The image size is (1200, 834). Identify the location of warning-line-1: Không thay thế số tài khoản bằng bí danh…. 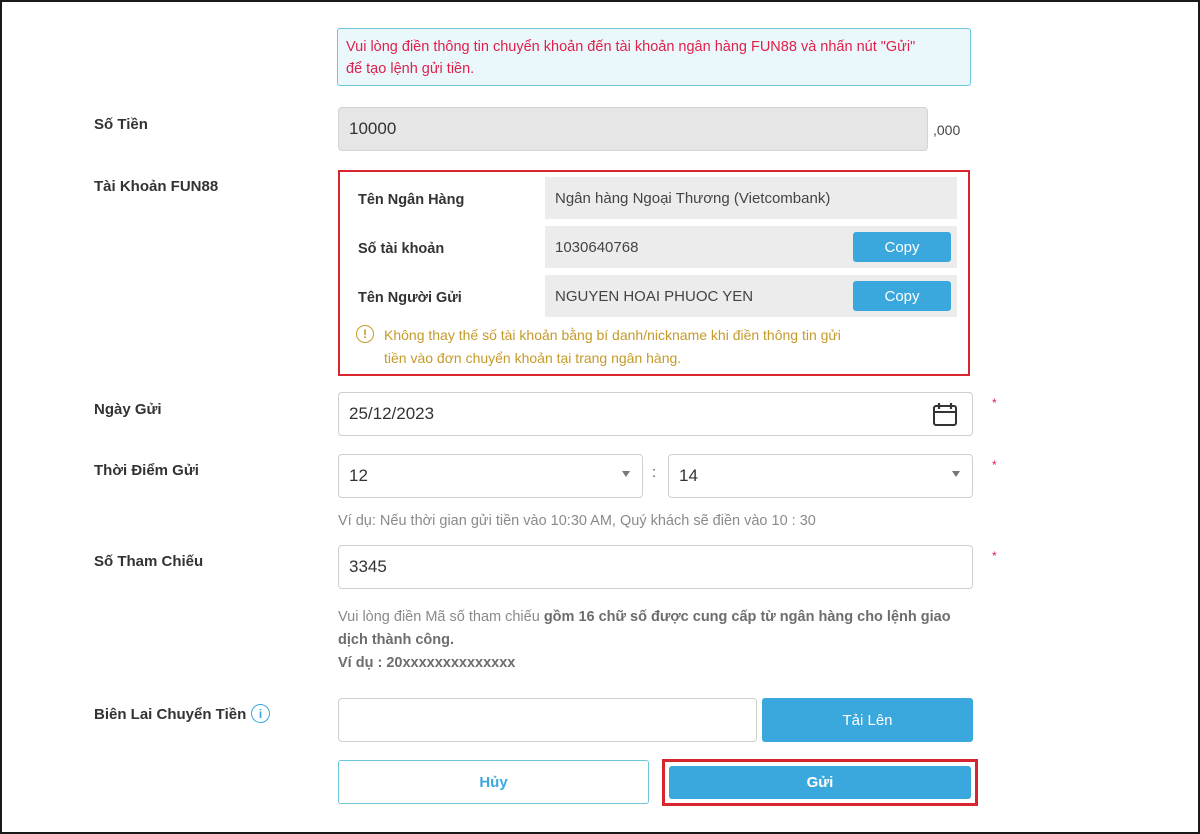
(612, 335).